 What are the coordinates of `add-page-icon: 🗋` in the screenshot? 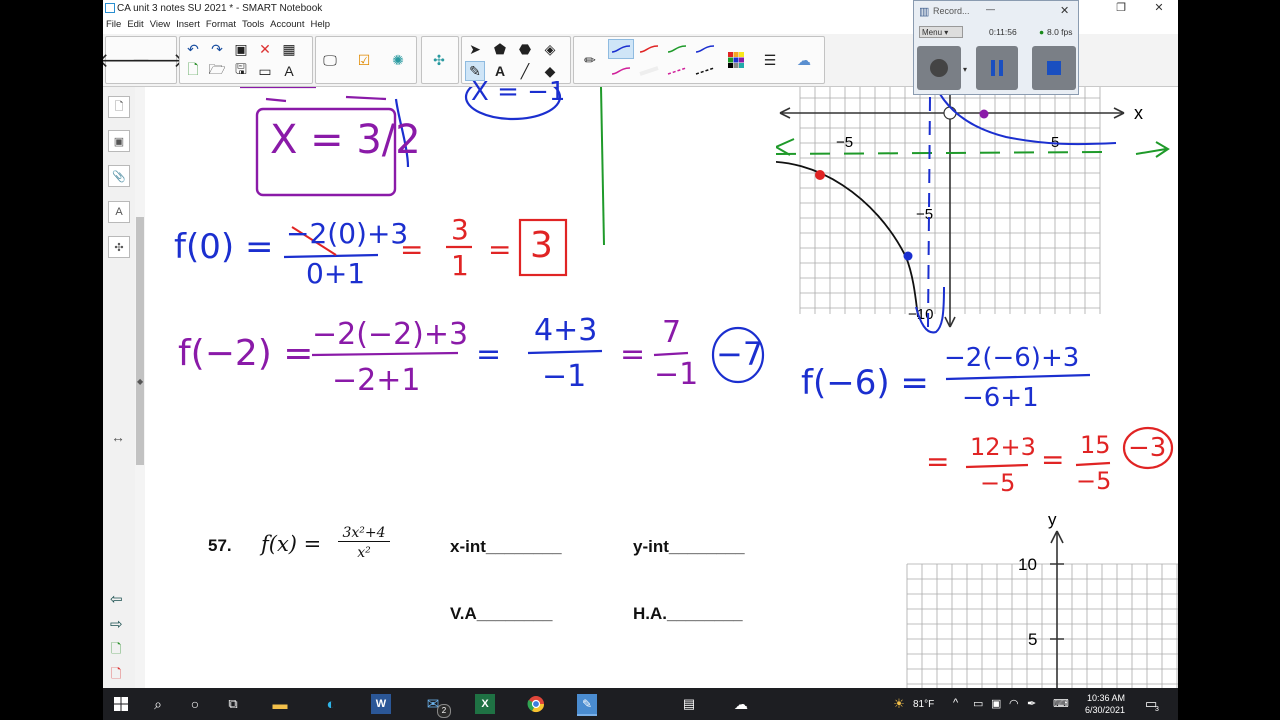 It's located at (193, 71).